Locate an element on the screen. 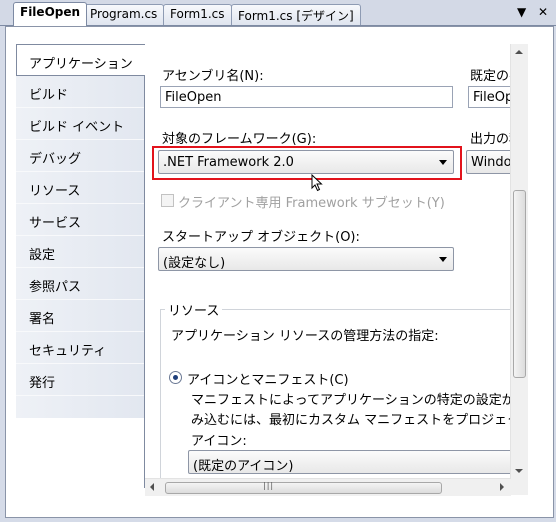  vertical-scroll-thumb is located at coordinates (519, 284).